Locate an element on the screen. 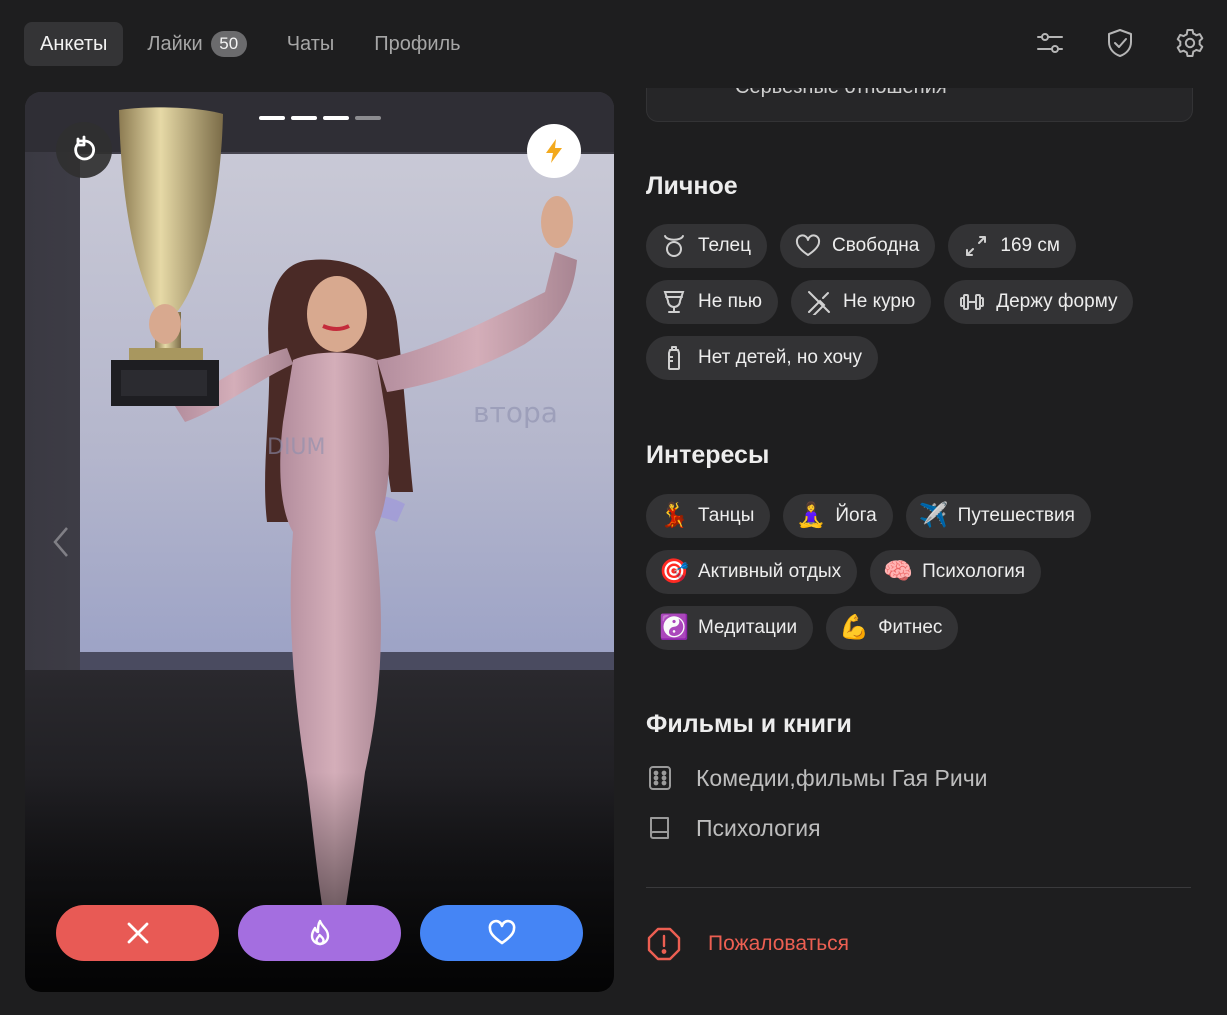 The image size is (1227, 1015). chip-label: Активный отдых is located at coordinates (770, 571).